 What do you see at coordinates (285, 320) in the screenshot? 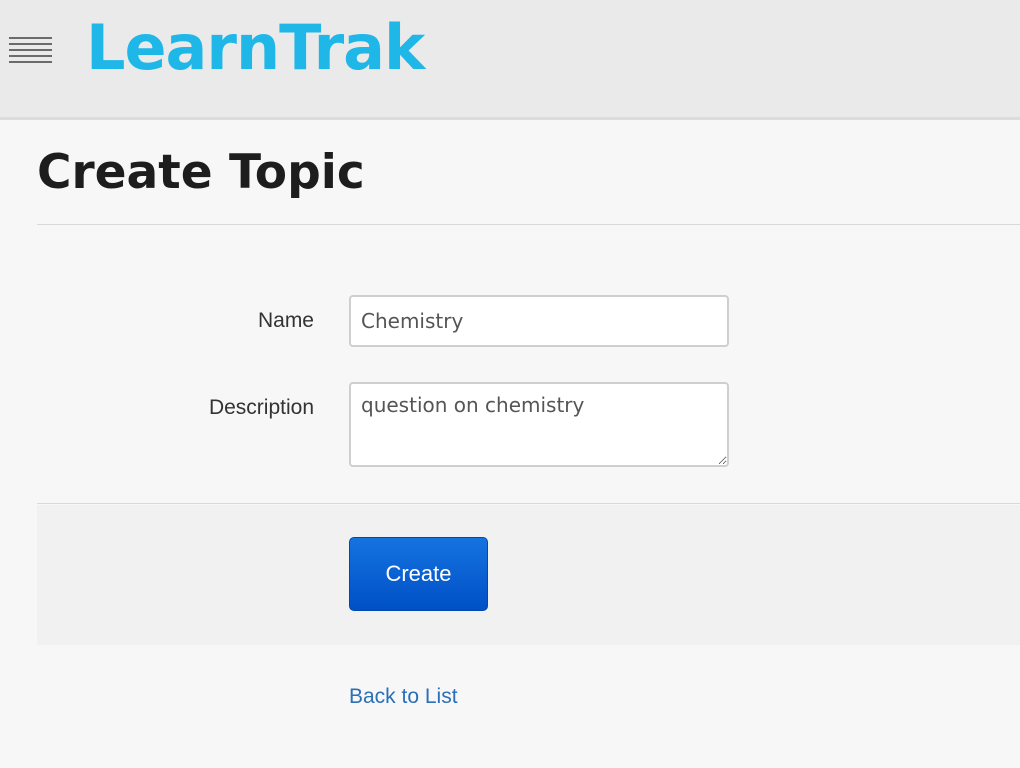
I see `name-label: Name` at bounding box center [285, 320].